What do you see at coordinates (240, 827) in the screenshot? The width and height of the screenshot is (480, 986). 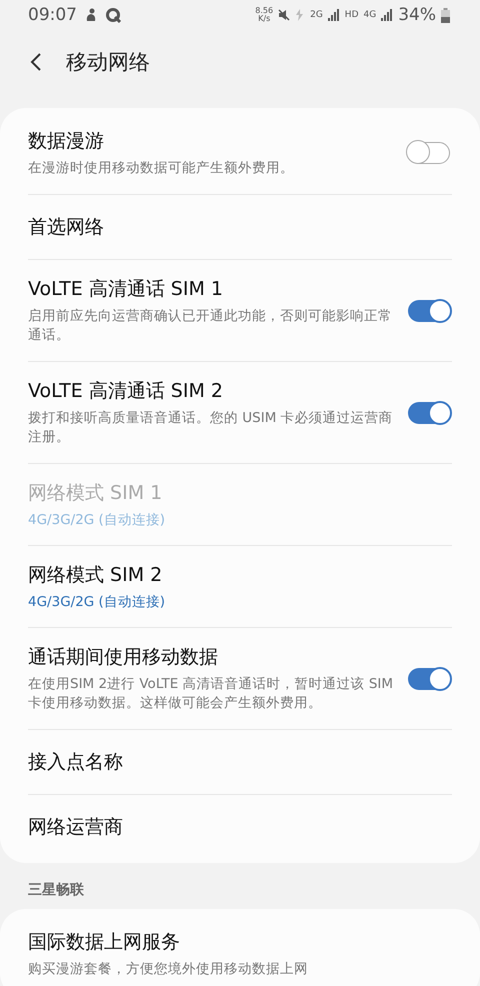 I see `setting-row: 网络运营商` at bounding box center [240, 827].